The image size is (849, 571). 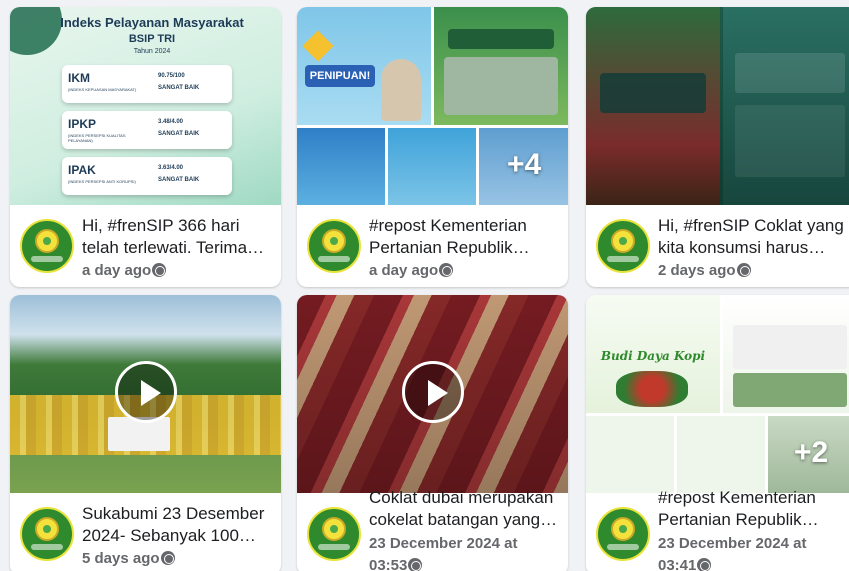 I want to click on program-banner, so click(x=501, y=39).